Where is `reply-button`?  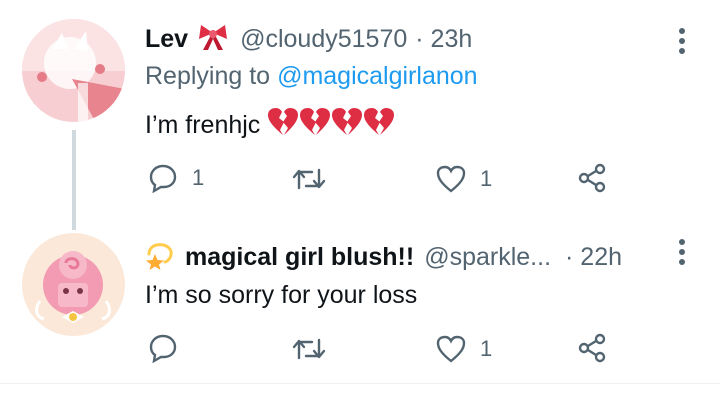 reply-button is located at coordinates (170, 348).